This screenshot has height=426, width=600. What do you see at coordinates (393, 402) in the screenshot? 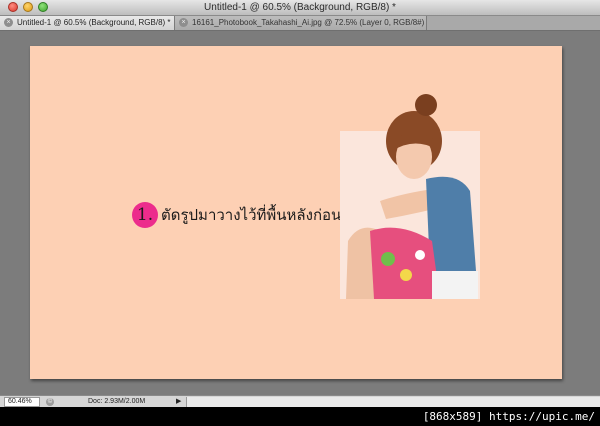
I see `horizontal-scrollbar` at bounding box center [393, 402].